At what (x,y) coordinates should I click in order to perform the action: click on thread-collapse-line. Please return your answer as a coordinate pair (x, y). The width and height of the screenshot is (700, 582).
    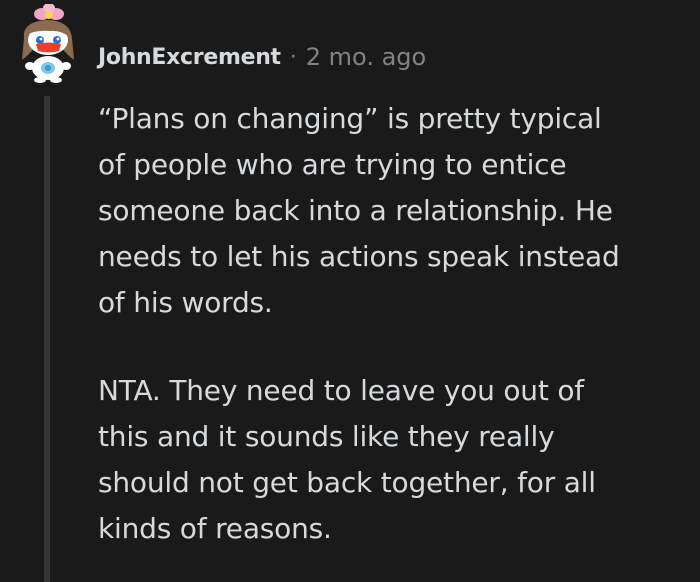
    Looking at the image, I should click on (47, 339).